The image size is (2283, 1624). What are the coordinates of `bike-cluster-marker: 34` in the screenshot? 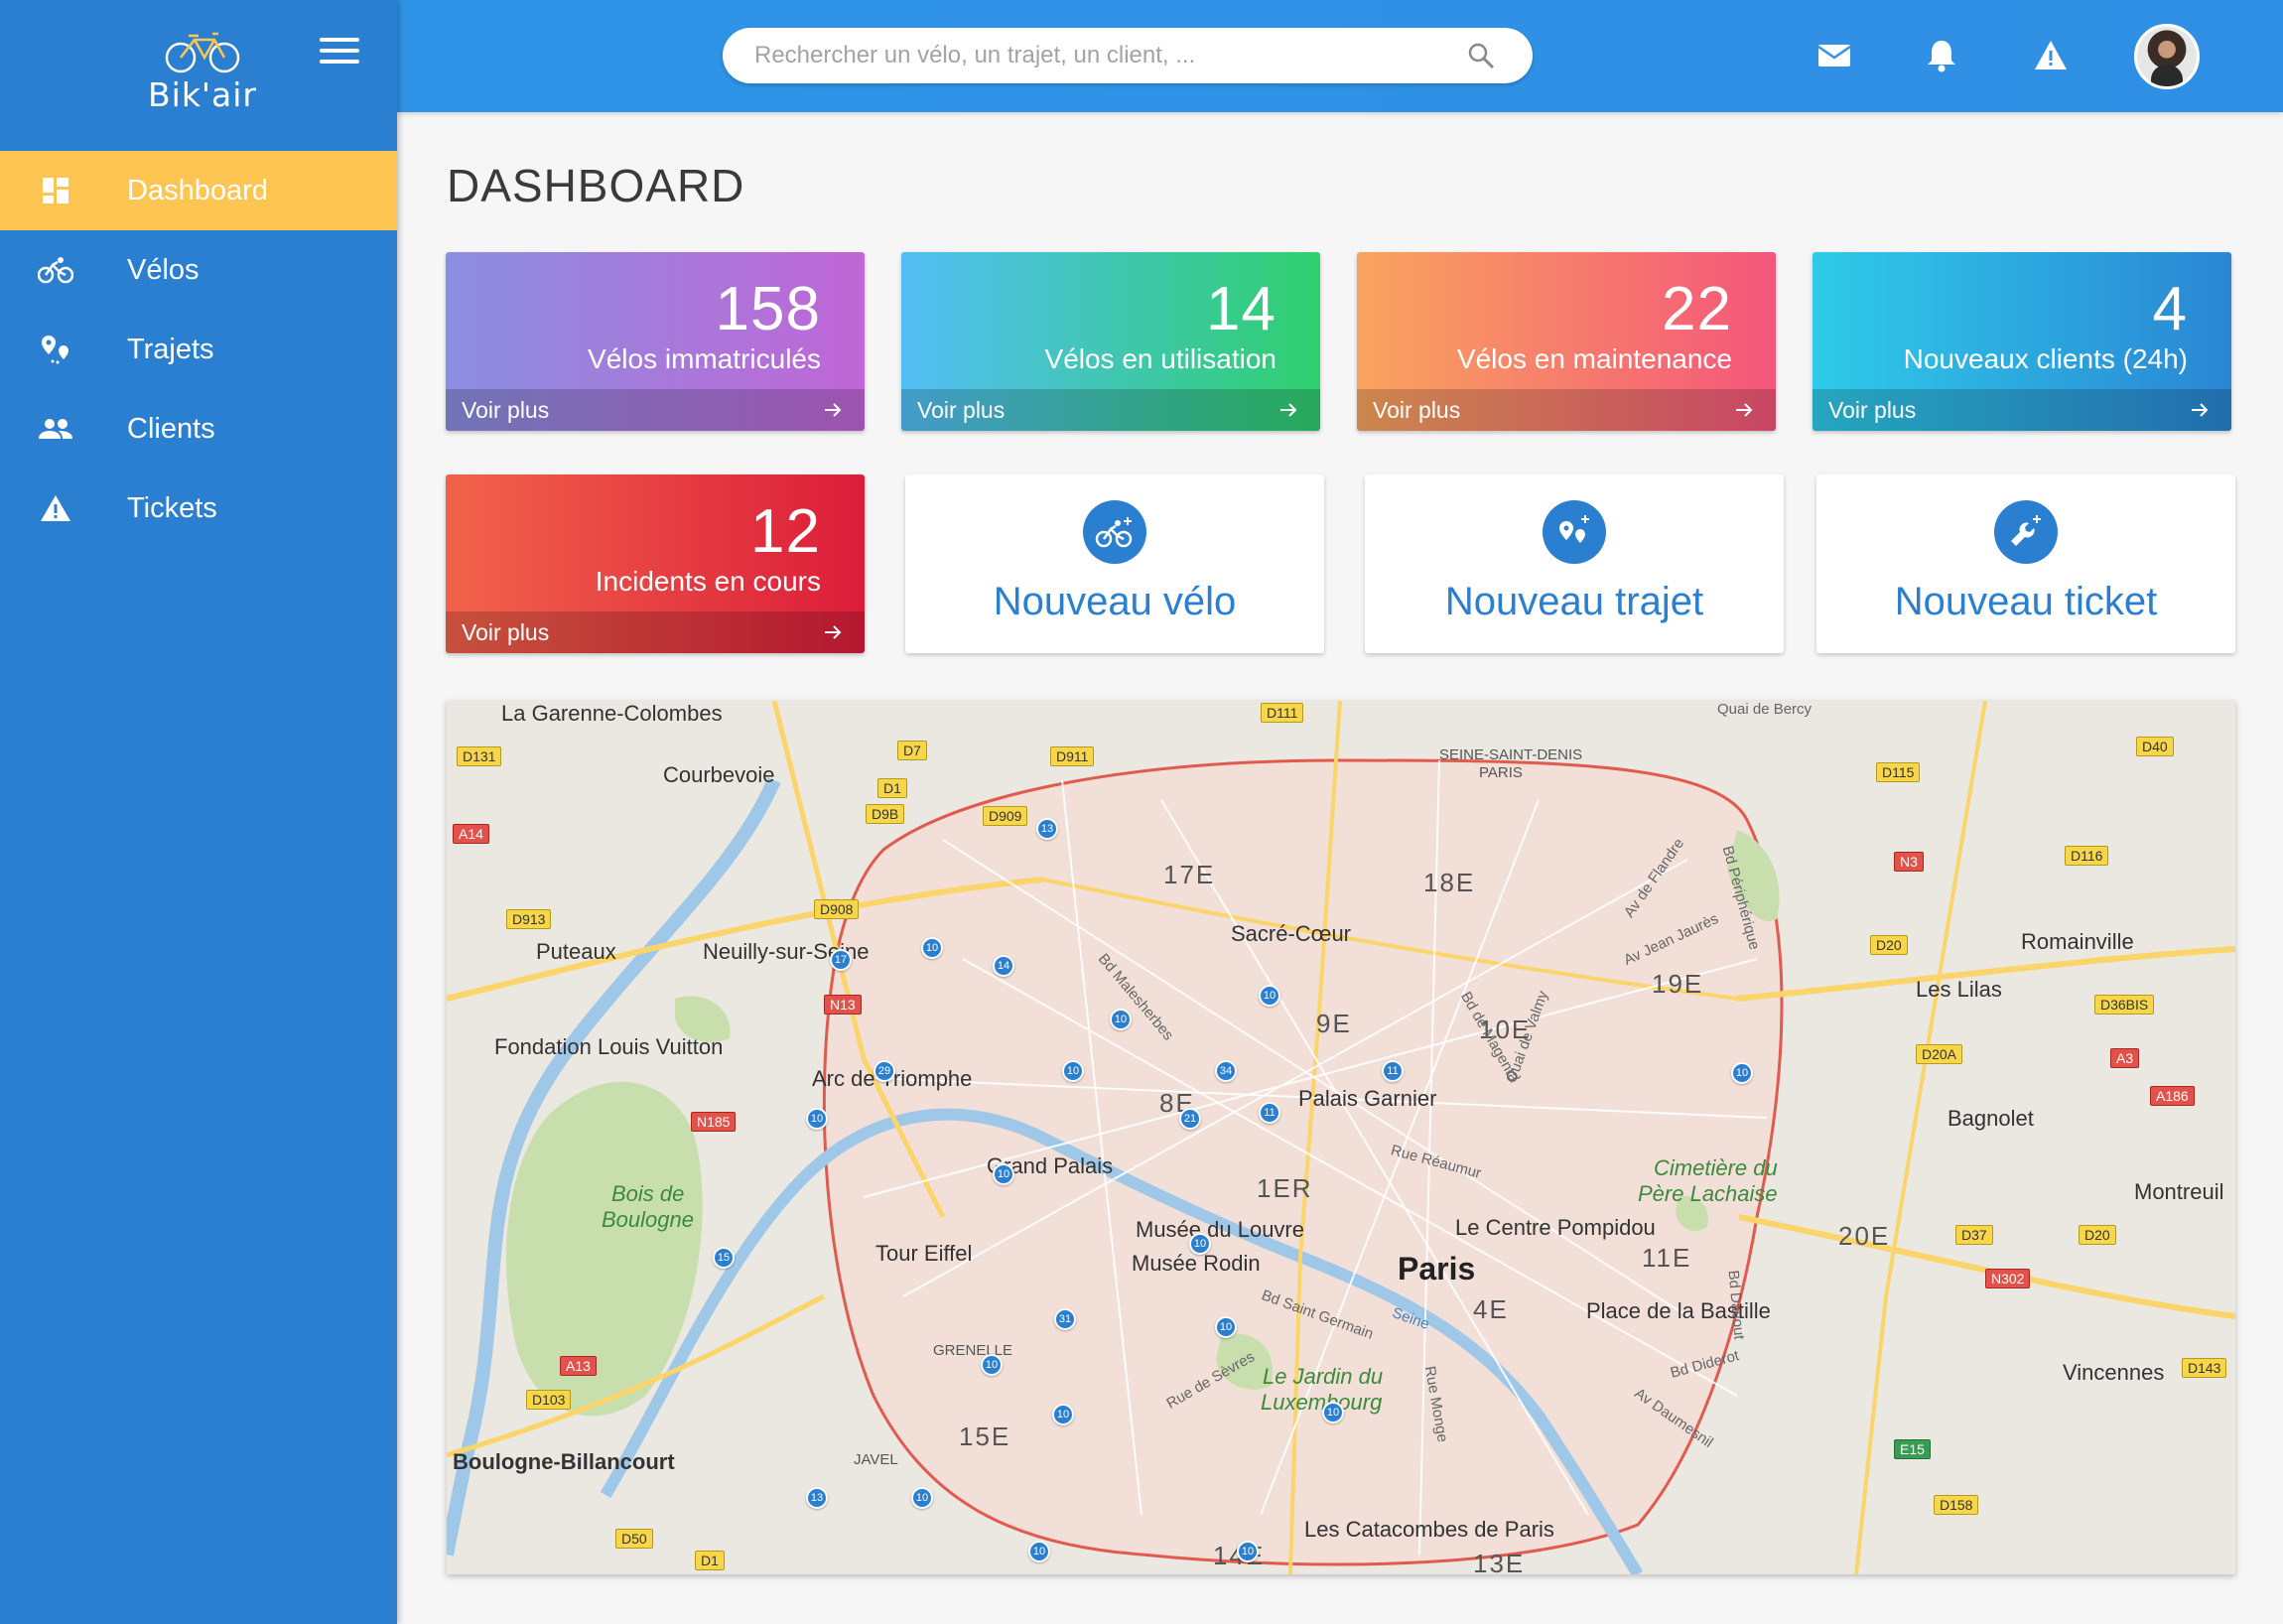 It's located at (1226, 1071).